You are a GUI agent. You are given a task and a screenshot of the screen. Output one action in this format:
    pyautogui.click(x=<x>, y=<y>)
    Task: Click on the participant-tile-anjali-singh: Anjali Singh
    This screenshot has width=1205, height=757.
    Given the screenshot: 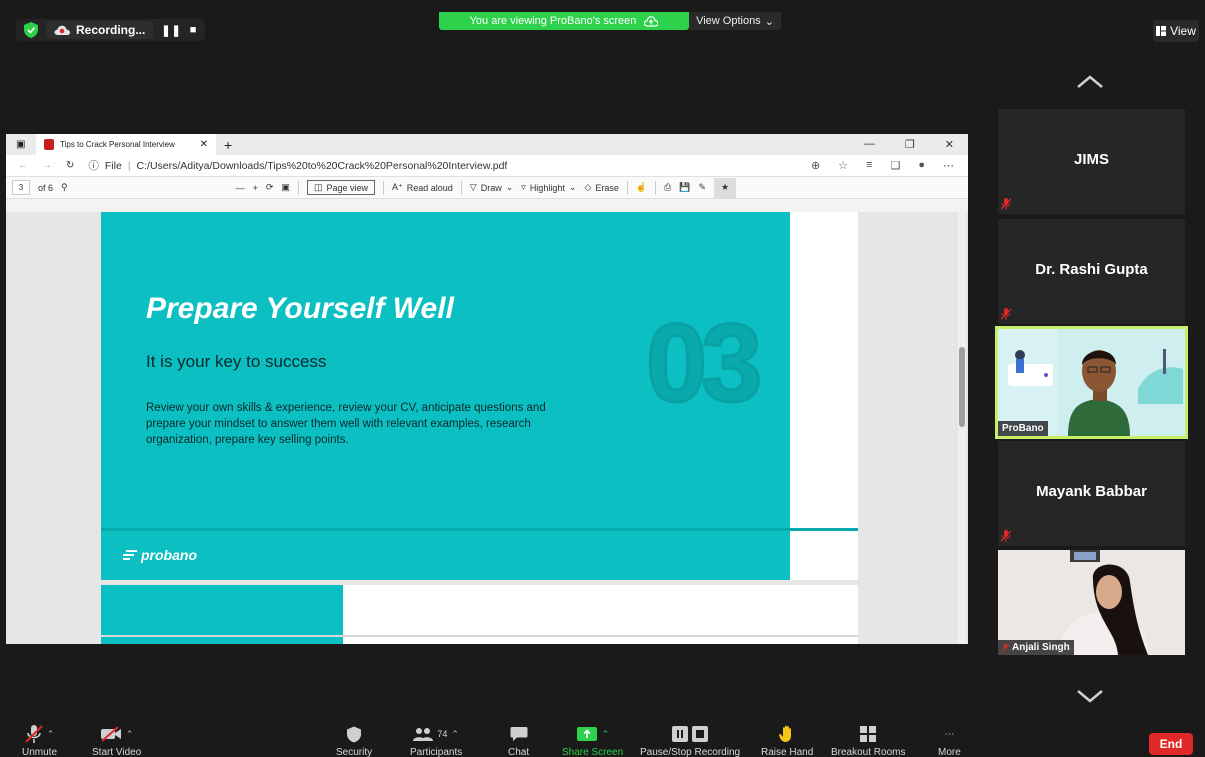 What is the action you would take?
    pyautogui.click(x=1091, y=602)
    